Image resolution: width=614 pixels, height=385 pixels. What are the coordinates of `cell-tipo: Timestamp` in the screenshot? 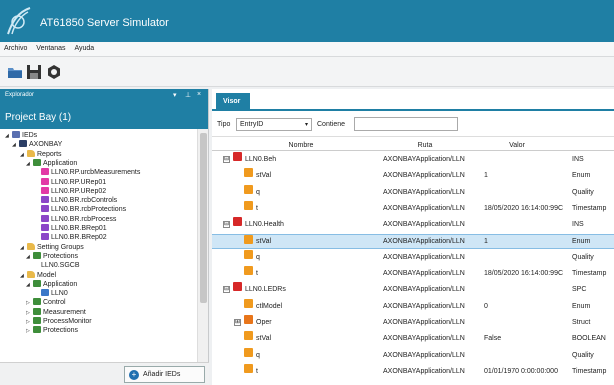 It's located at (589, 371).